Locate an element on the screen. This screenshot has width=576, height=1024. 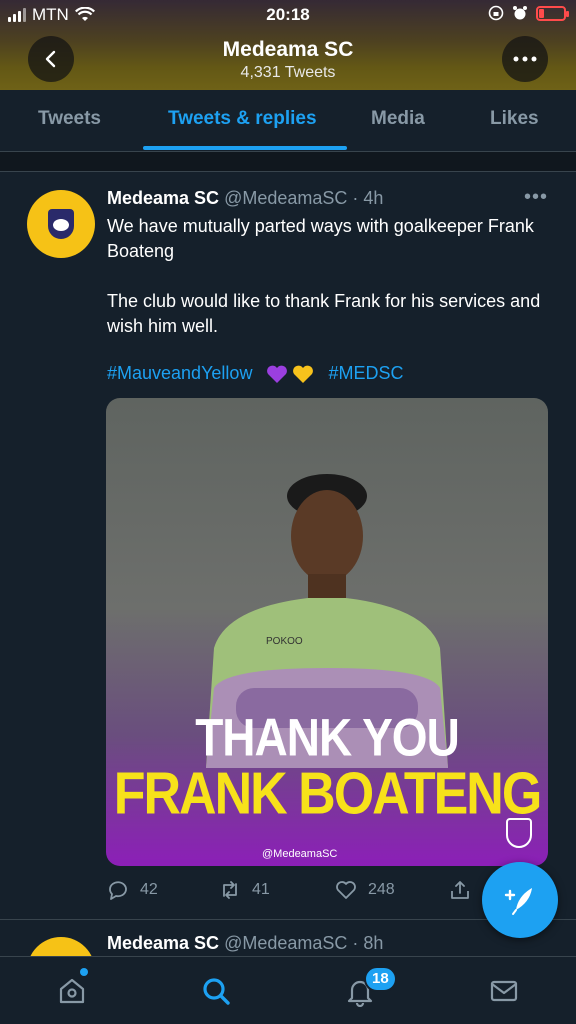
bottom-nav is located at coordinates (288, 990).